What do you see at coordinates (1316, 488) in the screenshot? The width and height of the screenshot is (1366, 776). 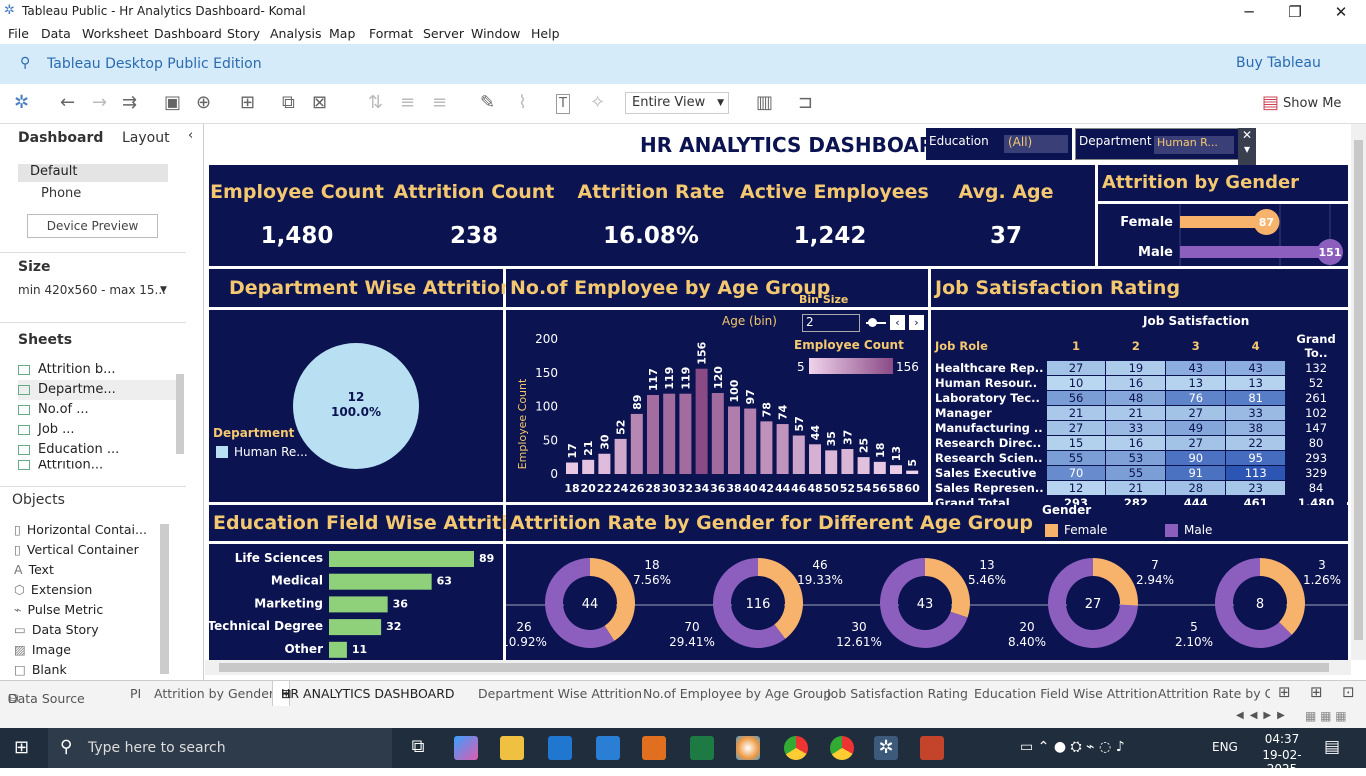 I see `table-cell: 84` at bounding box center [1316, 488].